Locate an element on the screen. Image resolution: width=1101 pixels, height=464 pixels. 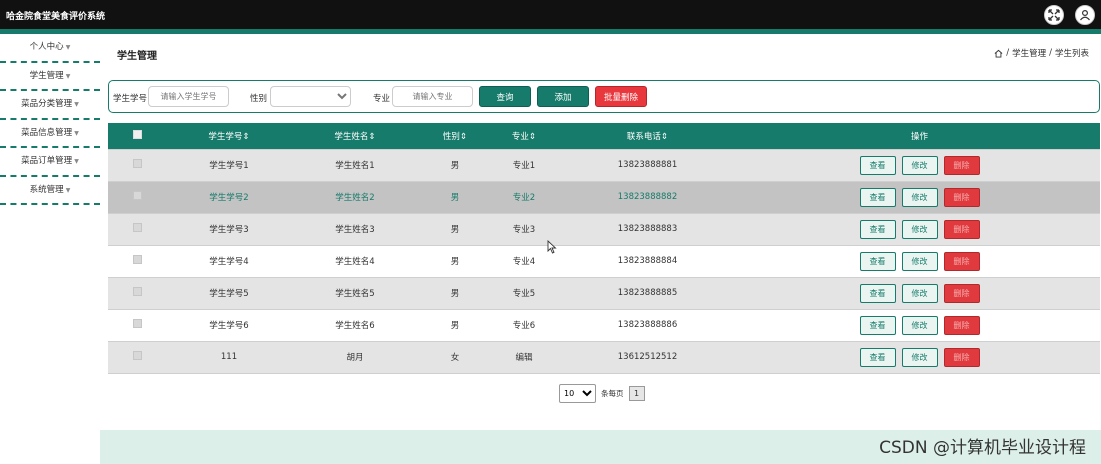
query-button: 查询 is located at coordinates (505, 96).